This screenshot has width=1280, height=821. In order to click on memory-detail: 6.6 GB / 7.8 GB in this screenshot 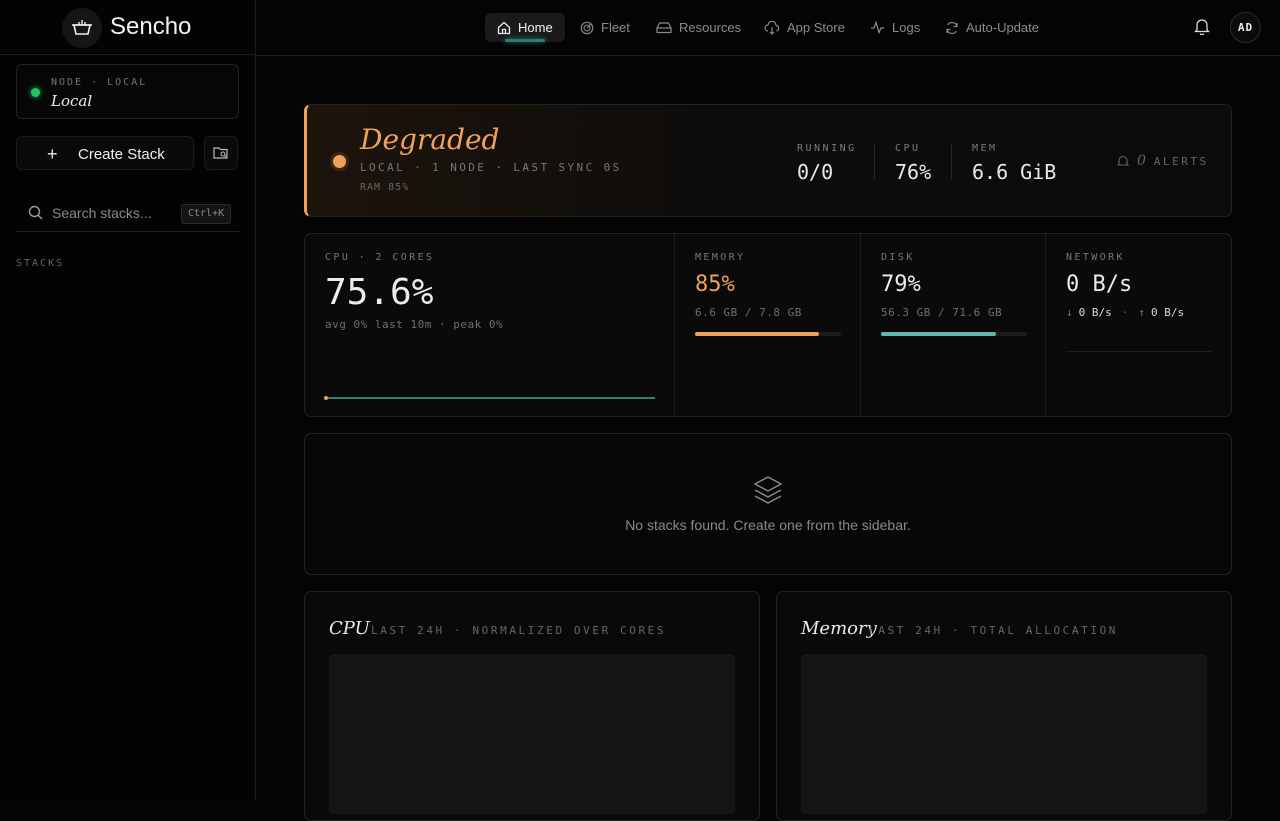, I will do `click(748, 312)`.